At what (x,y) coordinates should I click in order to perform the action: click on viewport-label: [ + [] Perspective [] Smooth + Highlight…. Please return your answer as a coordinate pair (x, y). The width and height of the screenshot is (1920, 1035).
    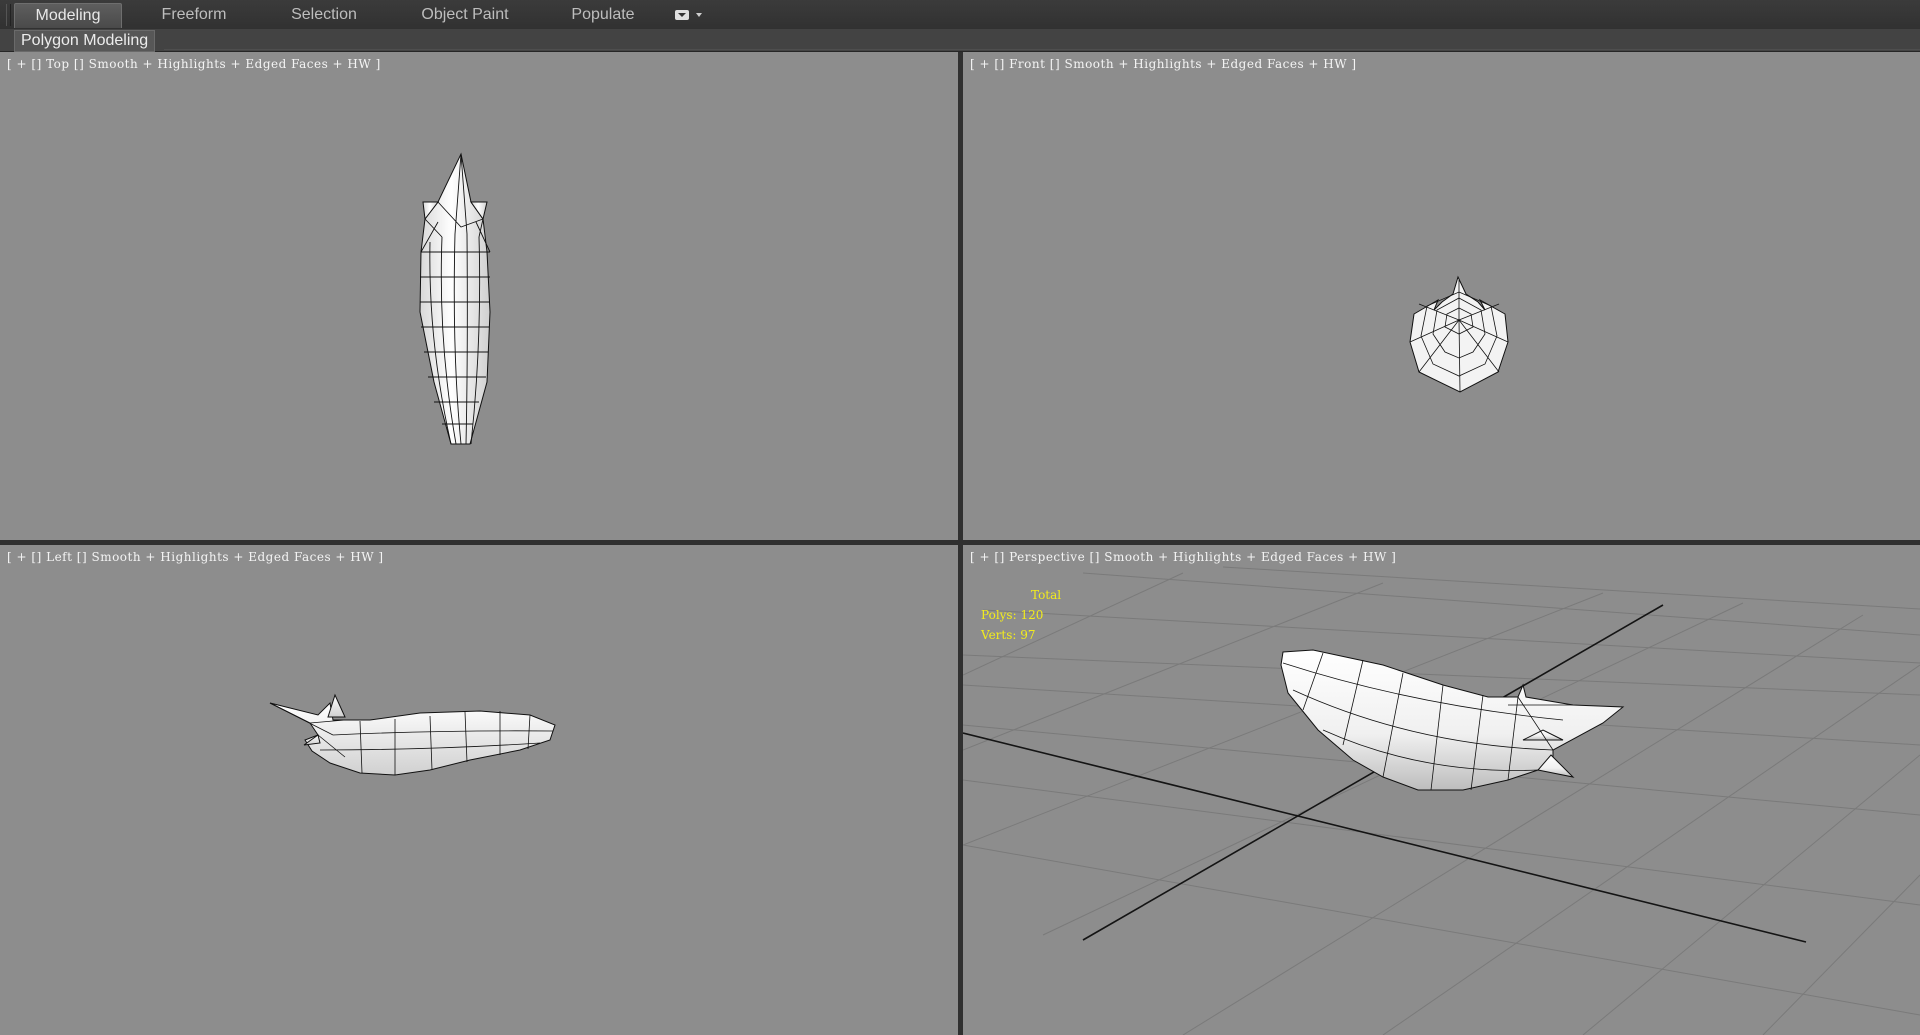
    Looking at the image, I should click on (1183, 557).